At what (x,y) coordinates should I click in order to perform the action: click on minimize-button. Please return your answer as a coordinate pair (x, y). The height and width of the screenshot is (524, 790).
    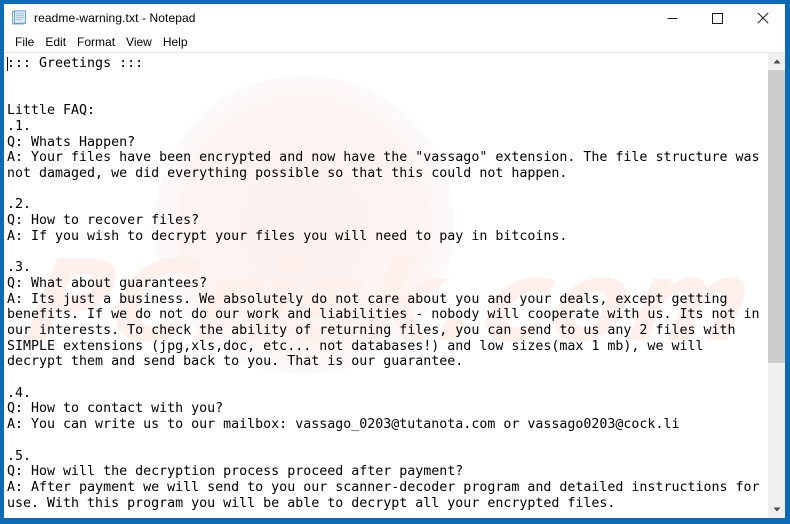
    Looking at the image, I should click on (672, 18).